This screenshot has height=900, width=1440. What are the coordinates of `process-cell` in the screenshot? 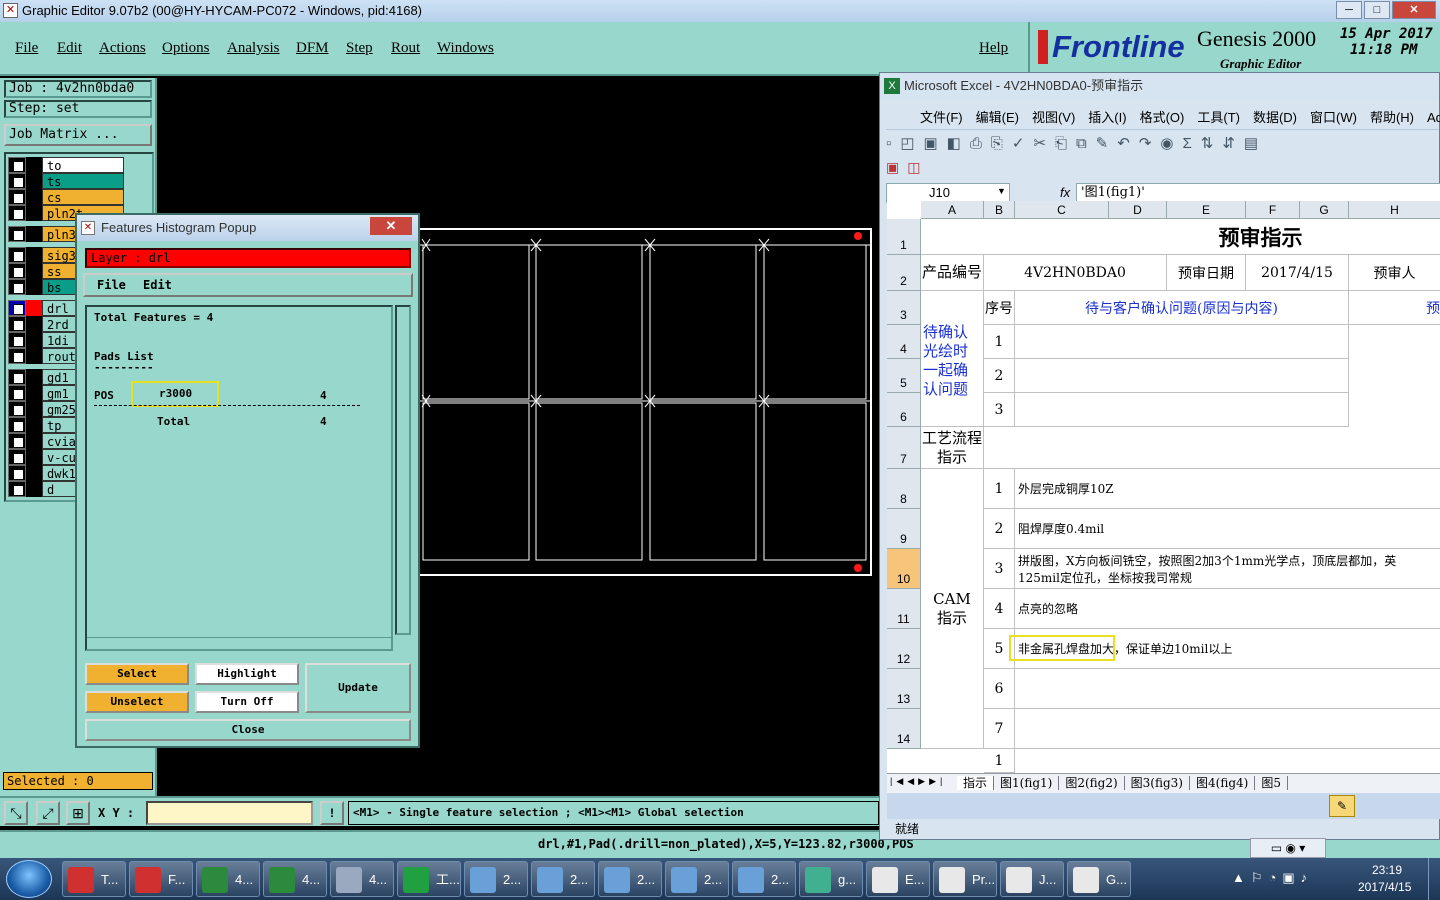 It's located at (1212, 448).